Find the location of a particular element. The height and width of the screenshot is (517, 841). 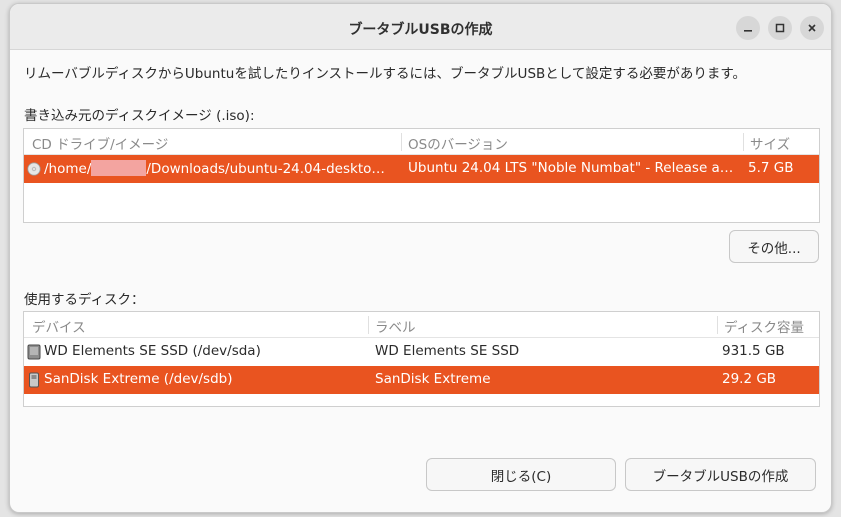

disk-section-label: 使用するディスク： is located at coordinates (84, 300).